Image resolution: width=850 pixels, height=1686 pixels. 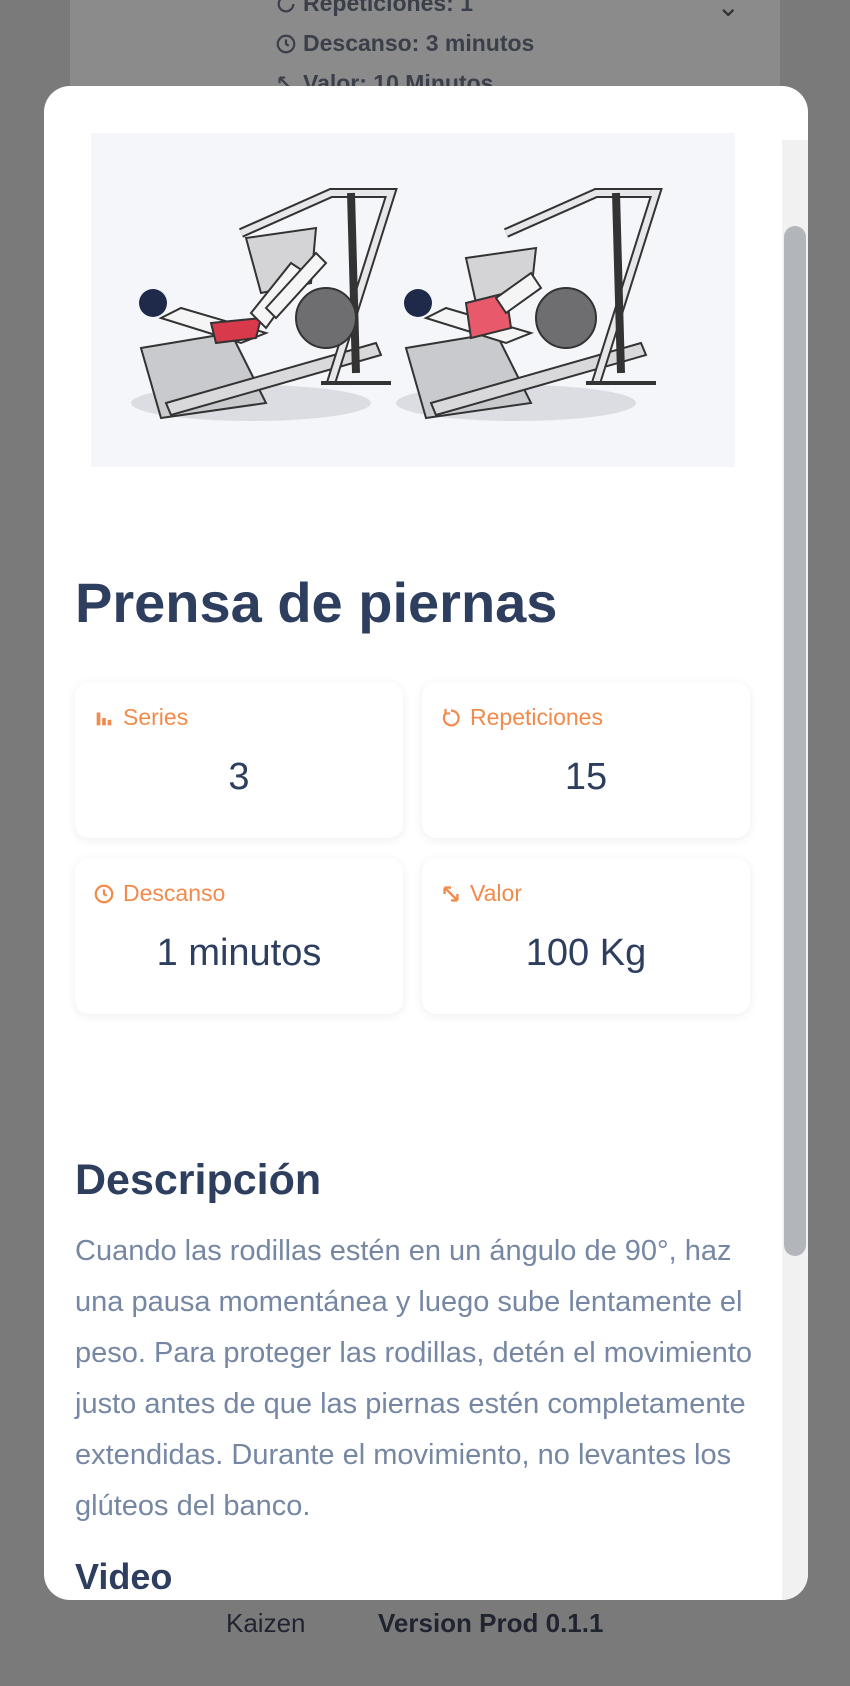 What do you see at coordinates (266, 1623) in the screenshot?
I see `footer-brand: Kaizen` at bounding box center [266, 1623].